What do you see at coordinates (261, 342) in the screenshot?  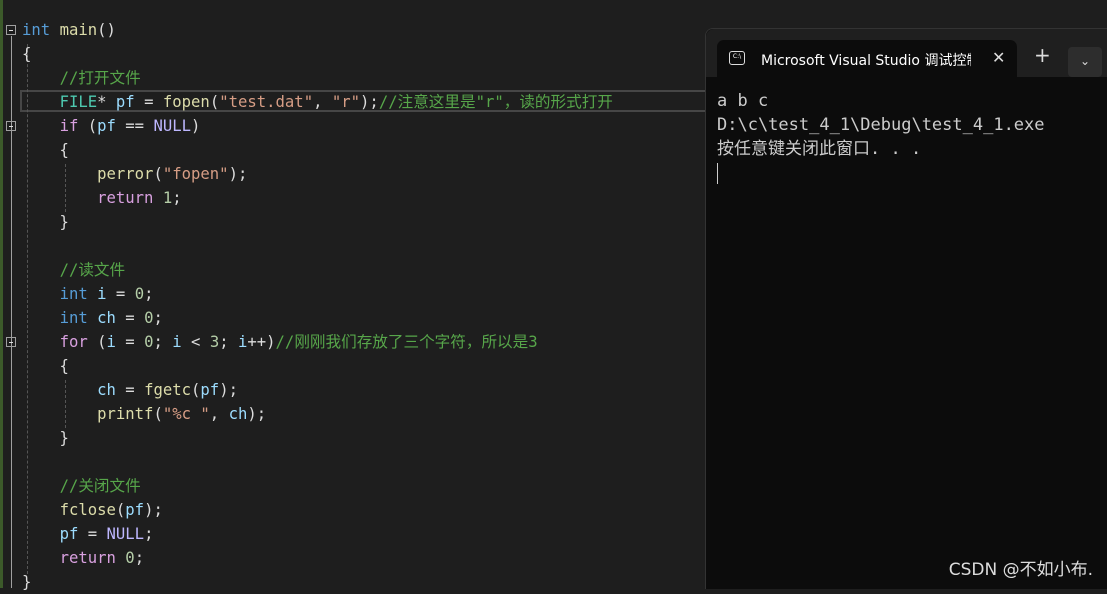 I see `code-token: ++)` at bounding box center [261, 342].